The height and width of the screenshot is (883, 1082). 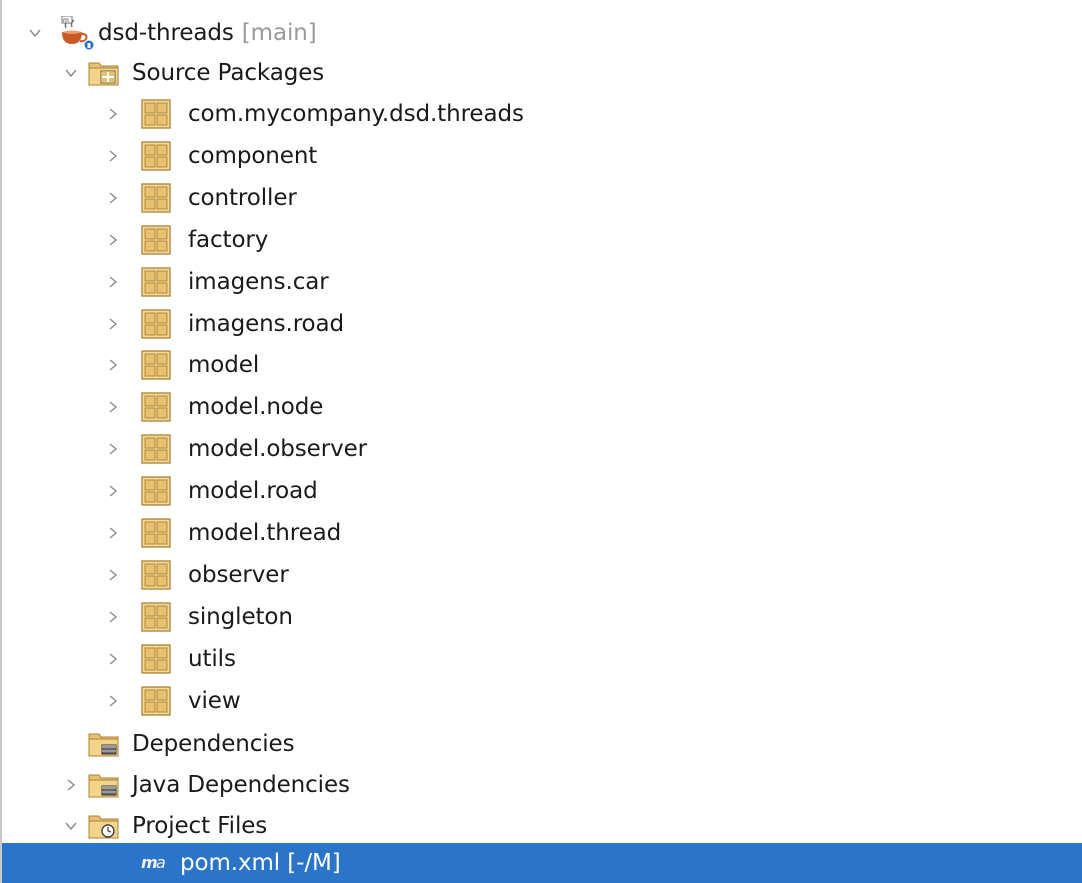 I want to click on maven-java-project-icon: m, so click(x=76, y=33).